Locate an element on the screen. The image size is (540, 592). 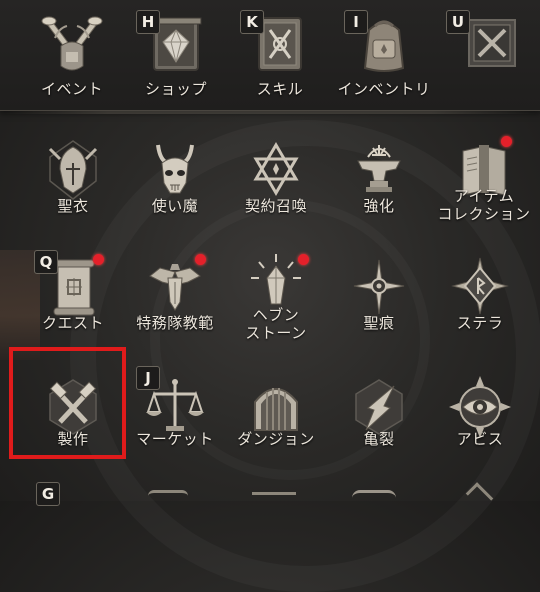
hotkey-badge-skill: K is located at coordinates (252, 22).